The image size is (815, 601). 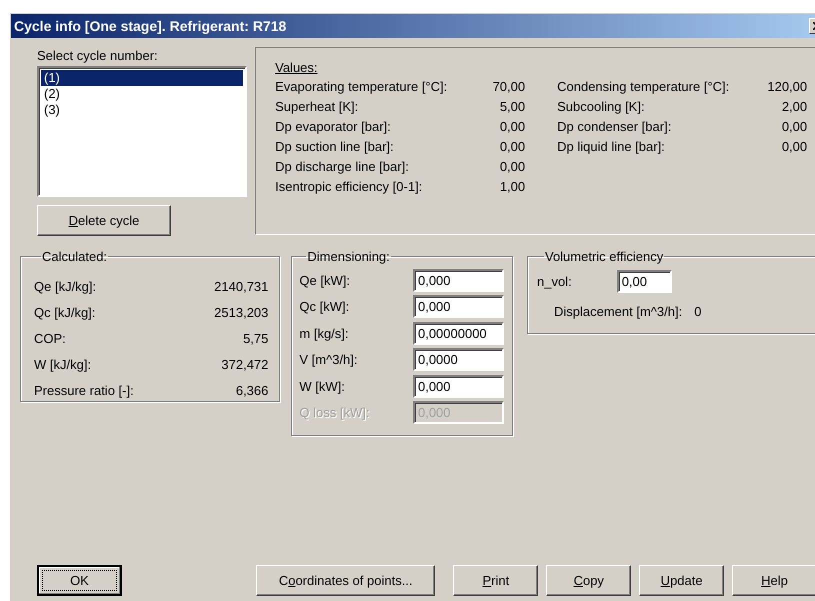 I want to click on result-label: Pressure ratio [-]:, so click(x=84, y=390).